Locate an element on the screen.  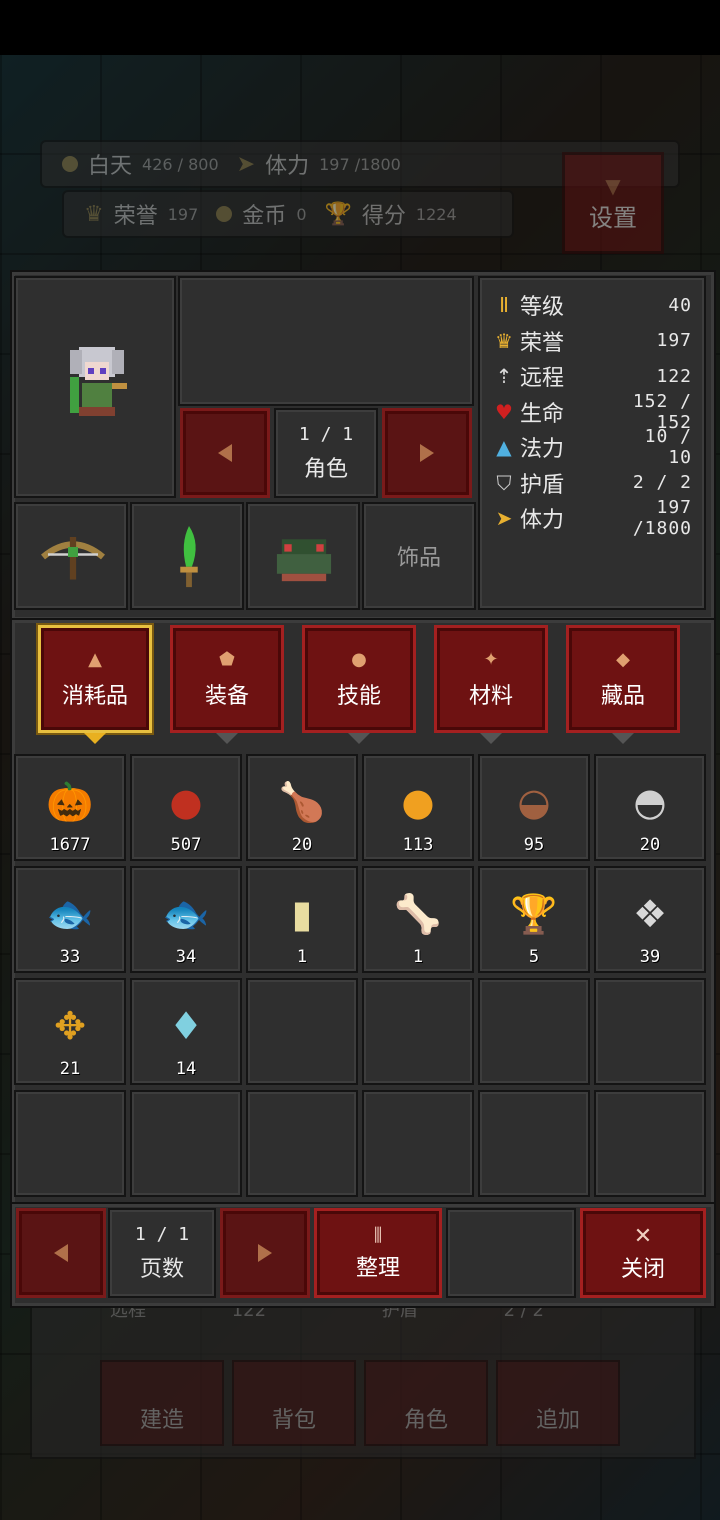
crown-icon: ♛ is located at coordinates (94, 214).